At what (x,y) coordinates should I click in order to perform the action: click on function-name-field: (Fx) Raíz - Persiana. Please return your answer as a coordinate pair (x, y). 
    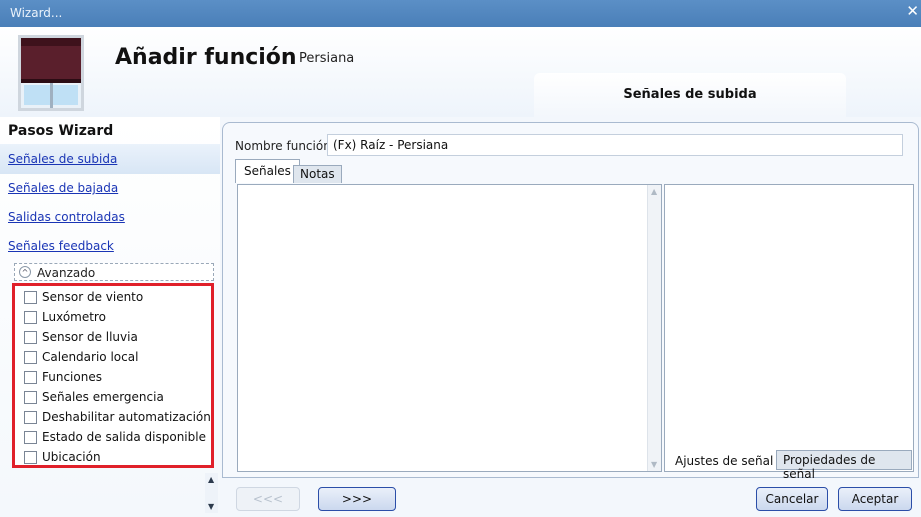
    Looking at the image, I should click on (615, 145).